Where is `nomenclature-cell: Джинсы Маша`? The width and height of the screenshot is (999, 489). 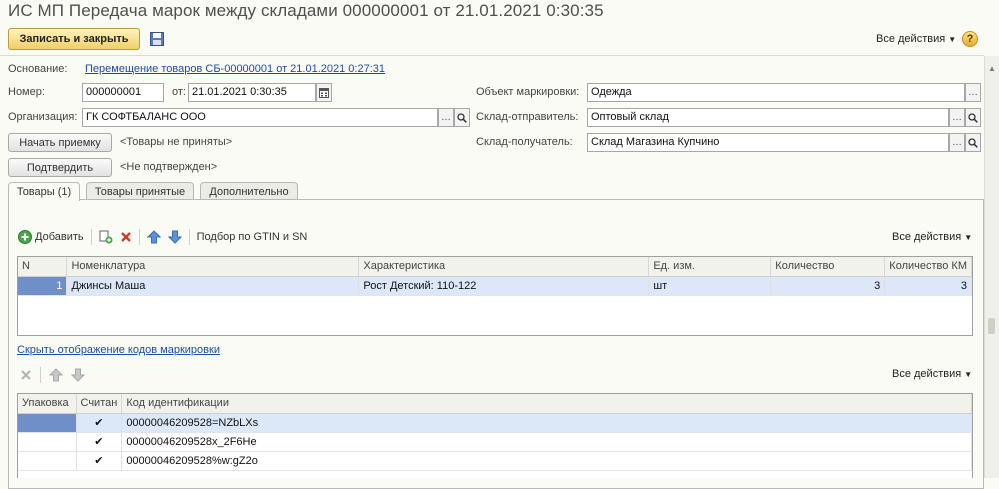
nomenclature-cell: Джинсы Маша is located at coordinates (213, 286).